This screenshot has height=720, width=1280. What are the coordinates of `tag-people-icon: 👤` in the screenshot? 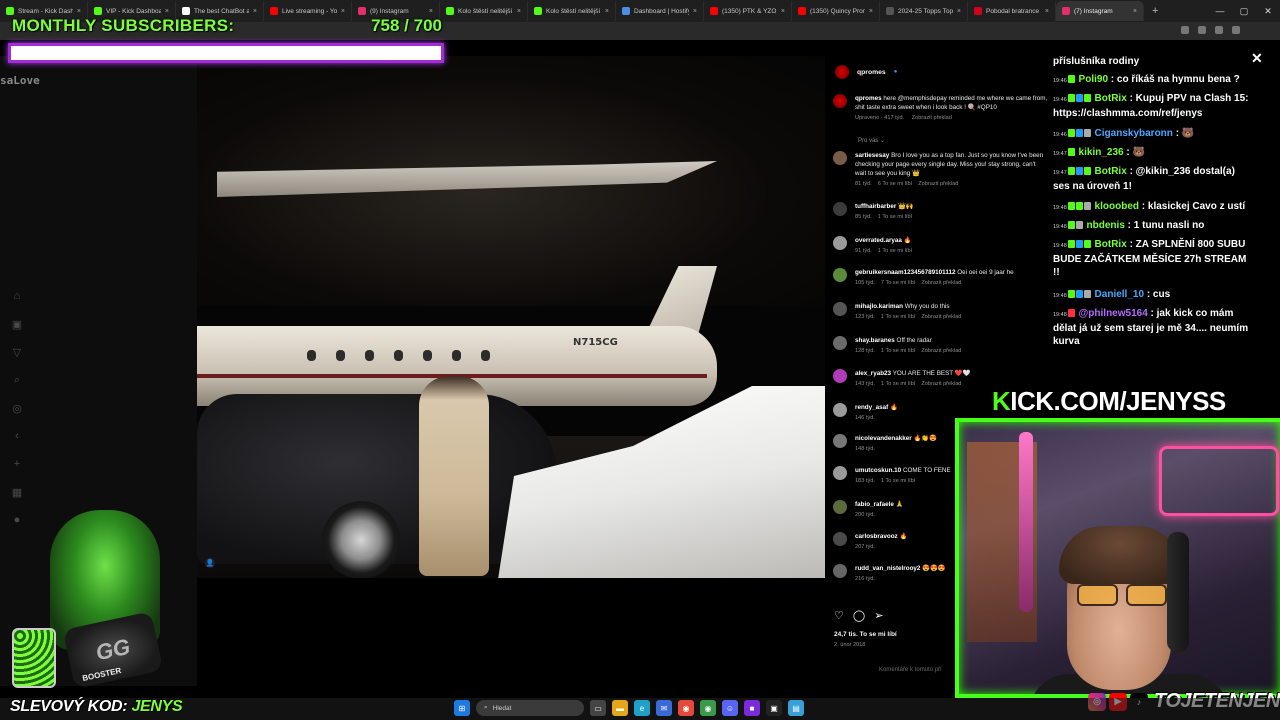 It's located at (210, 563).